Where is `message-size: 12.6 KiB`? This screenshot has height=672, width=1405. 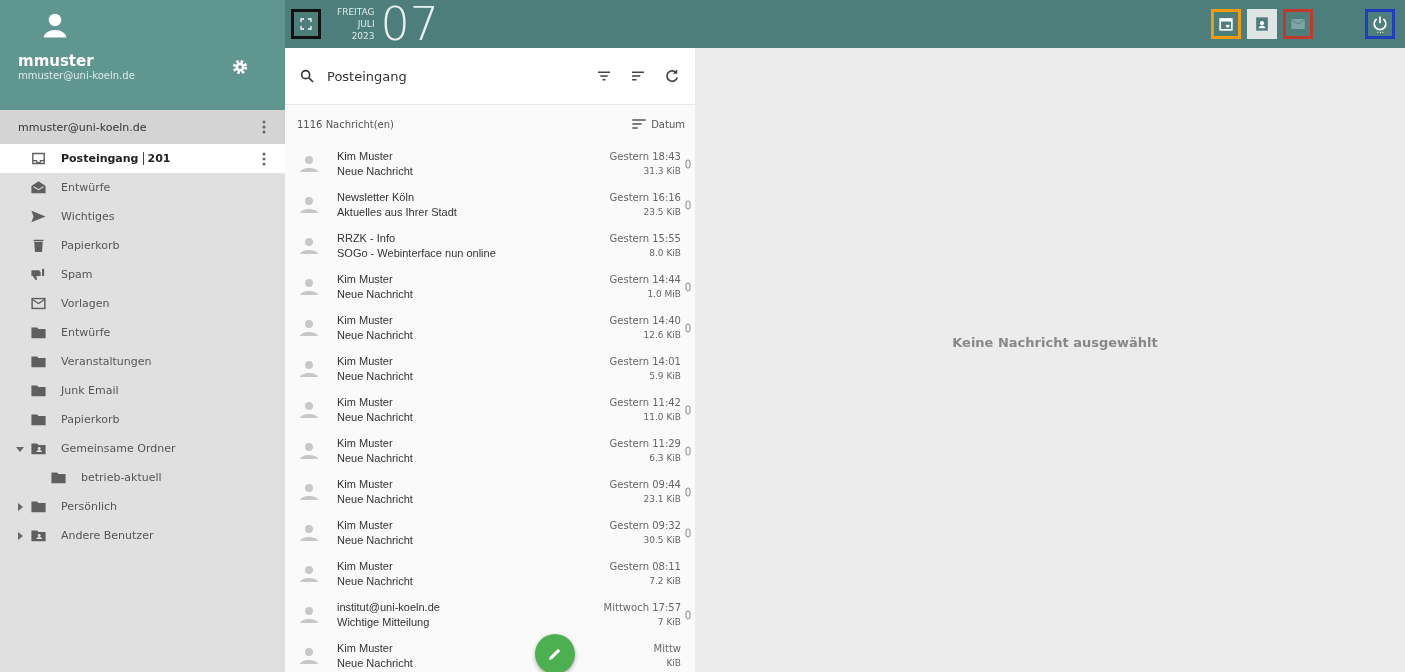 message-size: 12.6 KiB is located at coordinates (662, 335).